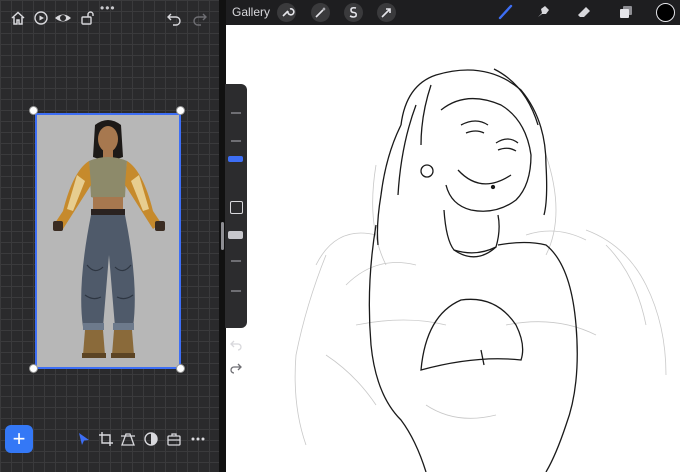  What do you see at coordinates (180, 368) in the screenshot?
I see `resize-handle-bottom-right` at bounding box center [180, 368].